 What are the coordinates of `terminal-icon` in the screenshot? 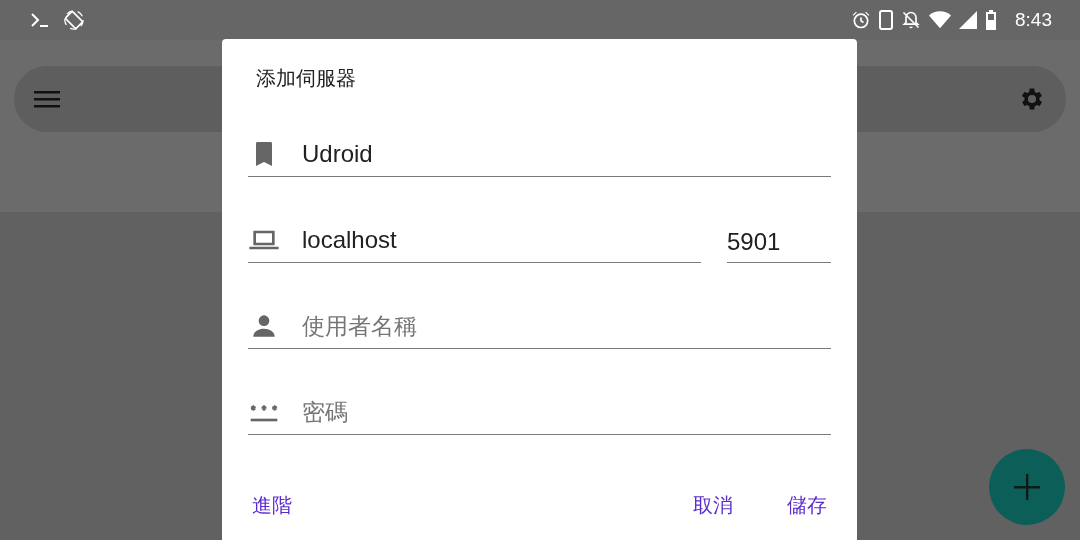 It's located at (40, 20).